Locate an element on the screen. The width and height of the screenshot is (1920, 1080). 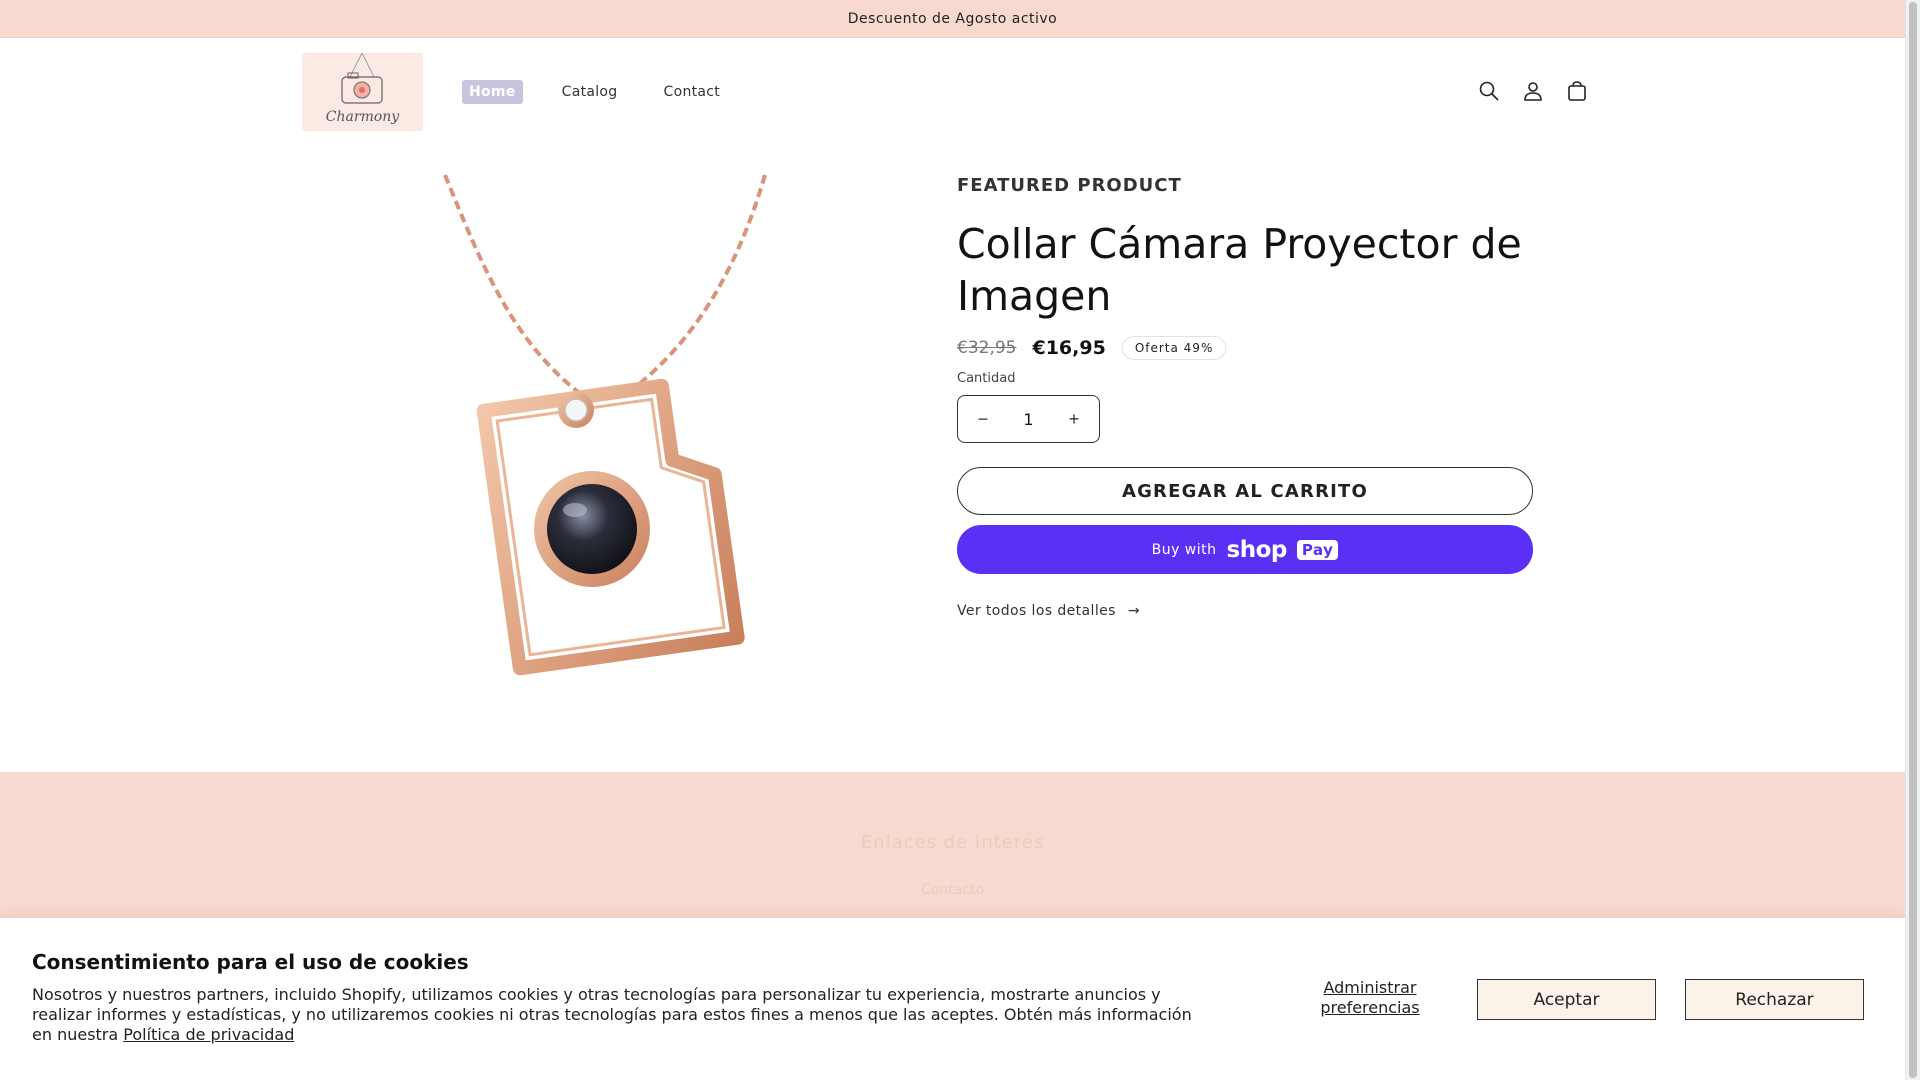
quantity-value: 1 is located at coordinates (1028, 419).